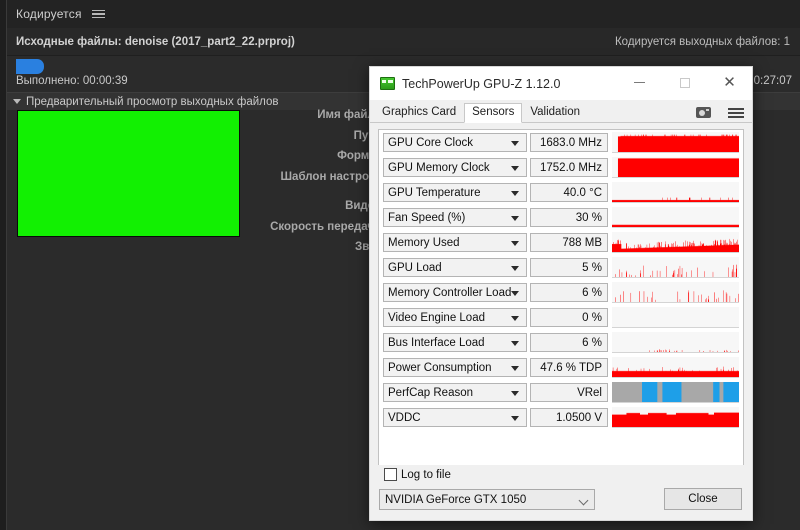 Image resolution: width=800 pixels, height=530 pixels. What do you see at coordinates (434, 192) in the screenshot?
I see `sensor-name-label: GPU Temperature` at bounding box center [434, 192].